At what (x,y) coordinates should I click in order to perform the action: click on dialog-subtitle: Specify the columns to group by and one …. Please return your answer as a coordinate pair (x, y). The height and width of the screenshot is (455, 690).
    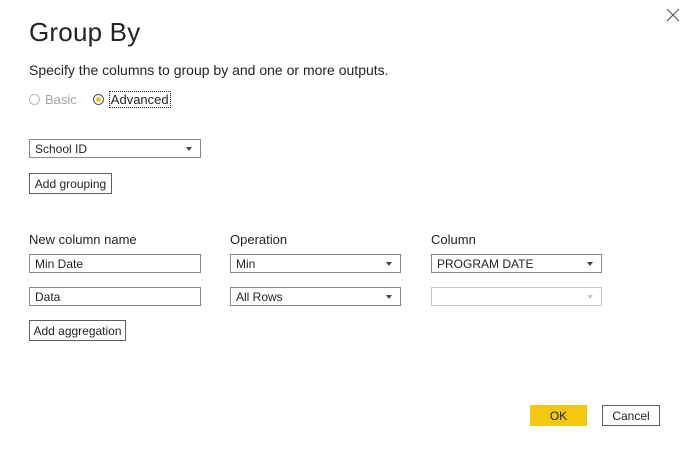
    Looking at the image, I should click on (209, 70).